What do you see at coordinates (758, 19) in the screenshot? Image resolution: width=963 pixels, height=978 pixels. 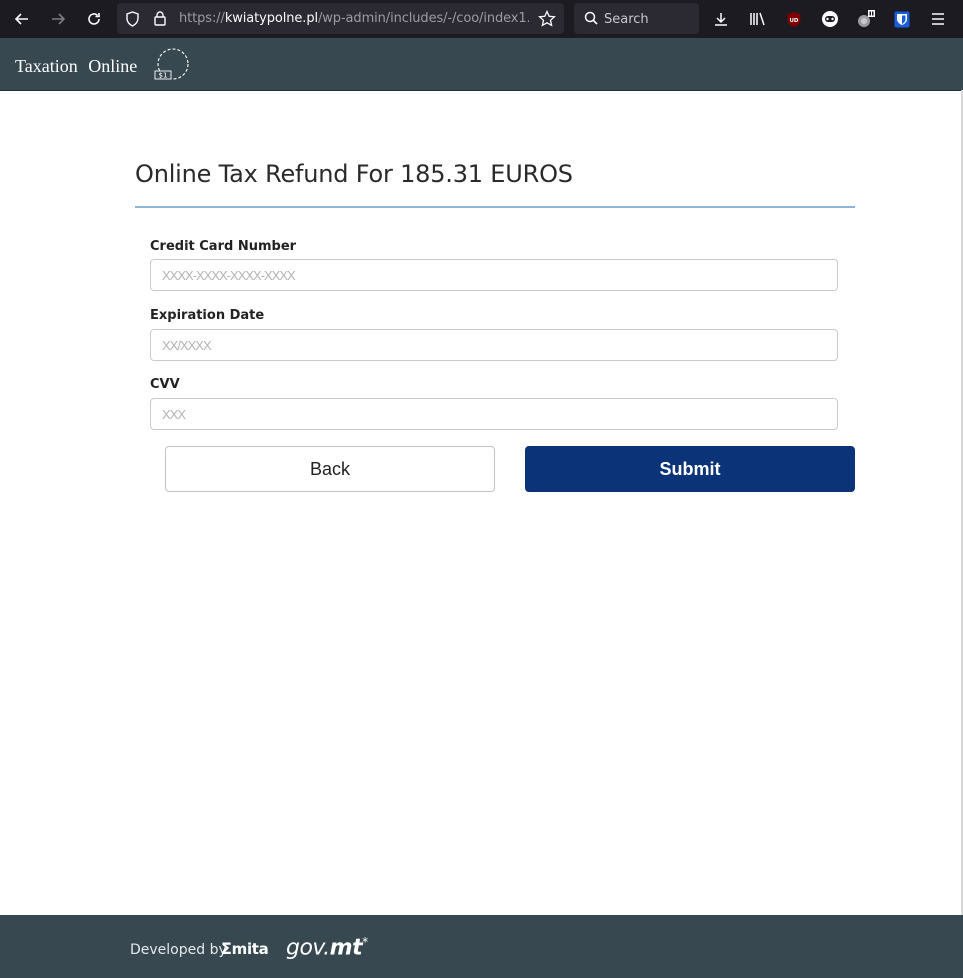 I see `library-icon` at bounding box center [758, 19].